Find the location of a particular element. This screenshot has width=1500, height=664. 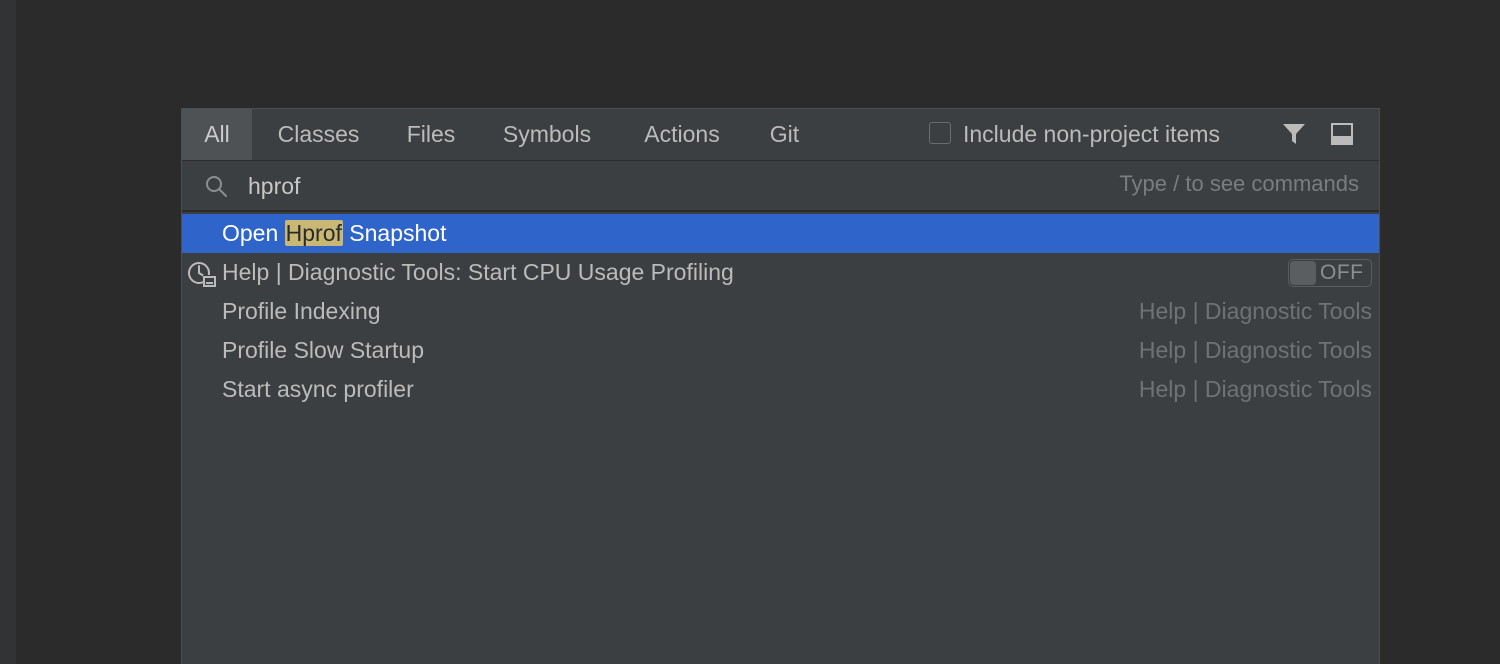

search-icon is located at coordinates (217, 187).